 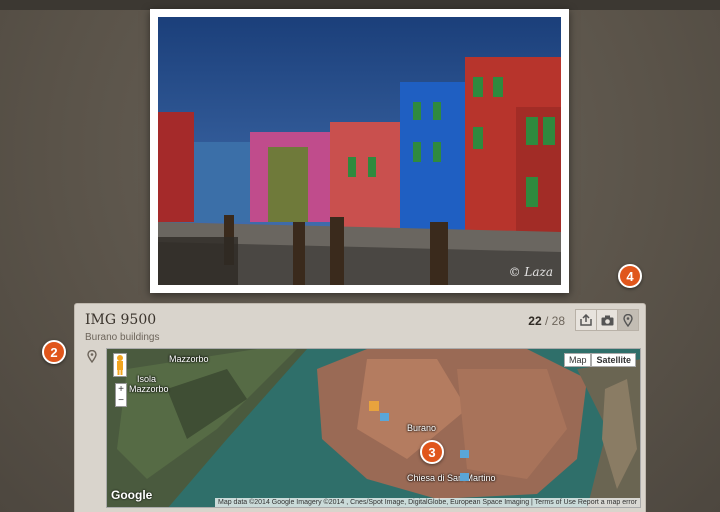 I want to click on camera-icon, so click(x=607, y=320).